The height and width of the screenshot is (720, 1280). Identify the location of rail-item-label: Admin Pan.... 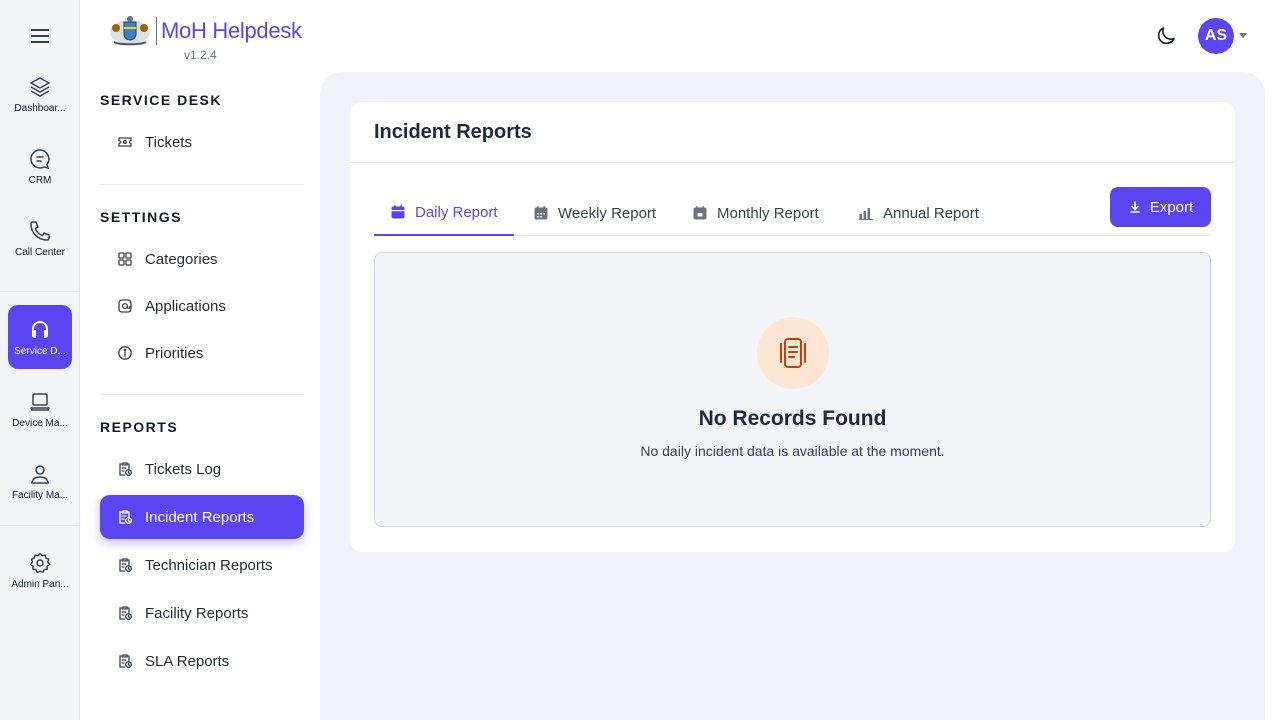
(40, 584).